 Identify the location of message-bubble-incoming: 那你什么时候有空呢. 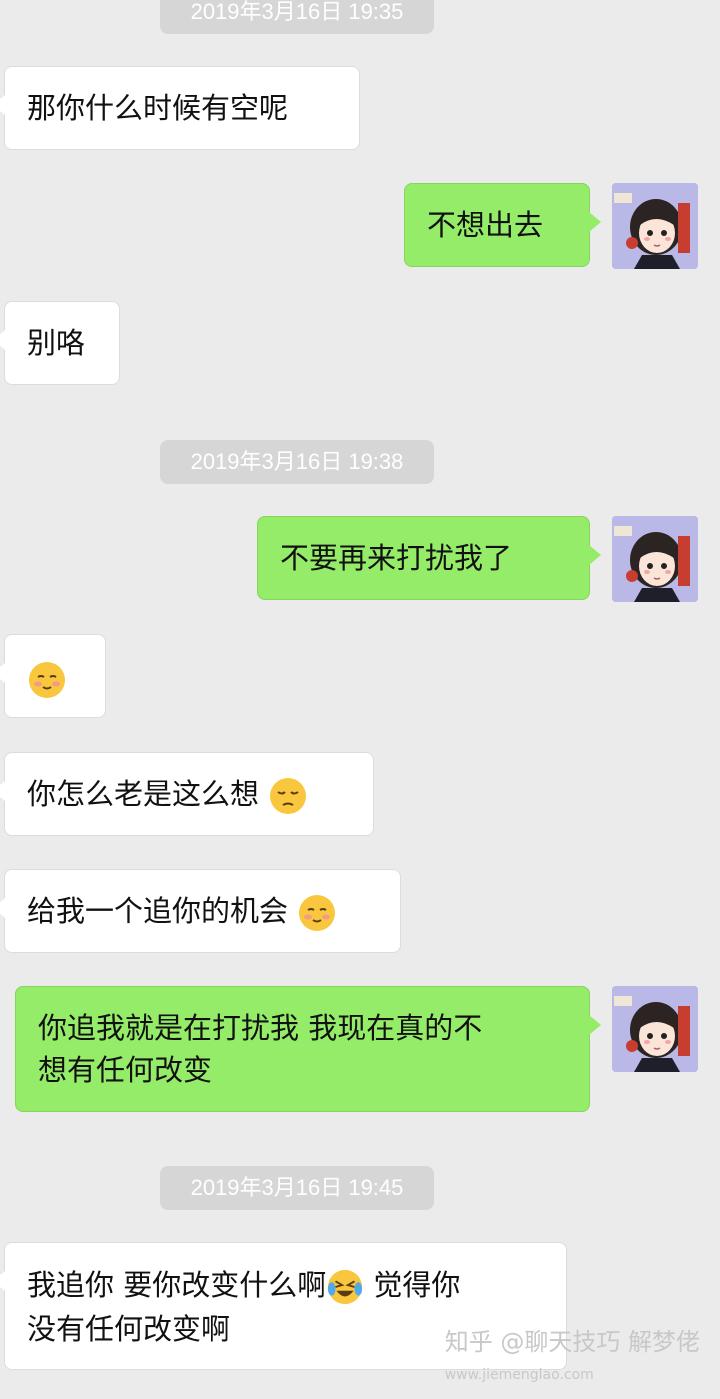
(180, 108).